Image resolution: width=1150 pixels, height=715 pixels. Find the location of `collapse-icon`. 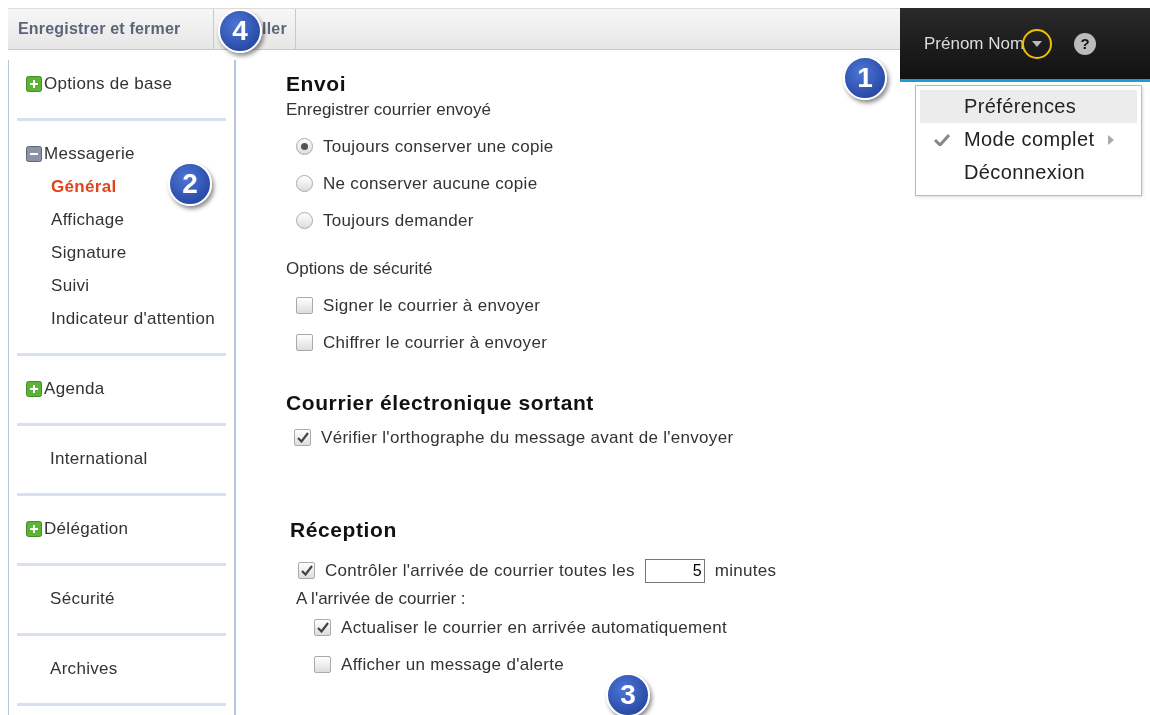

collapse-icon is located at coordinates (34, 154).